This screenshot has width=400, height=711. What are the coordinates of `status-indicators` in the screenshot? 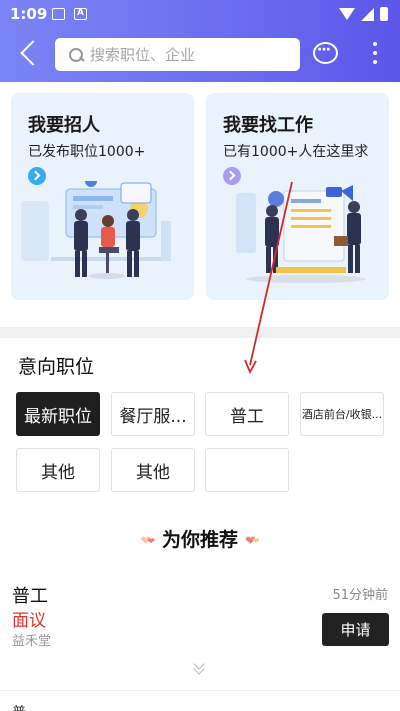 It's located at (363, 14).